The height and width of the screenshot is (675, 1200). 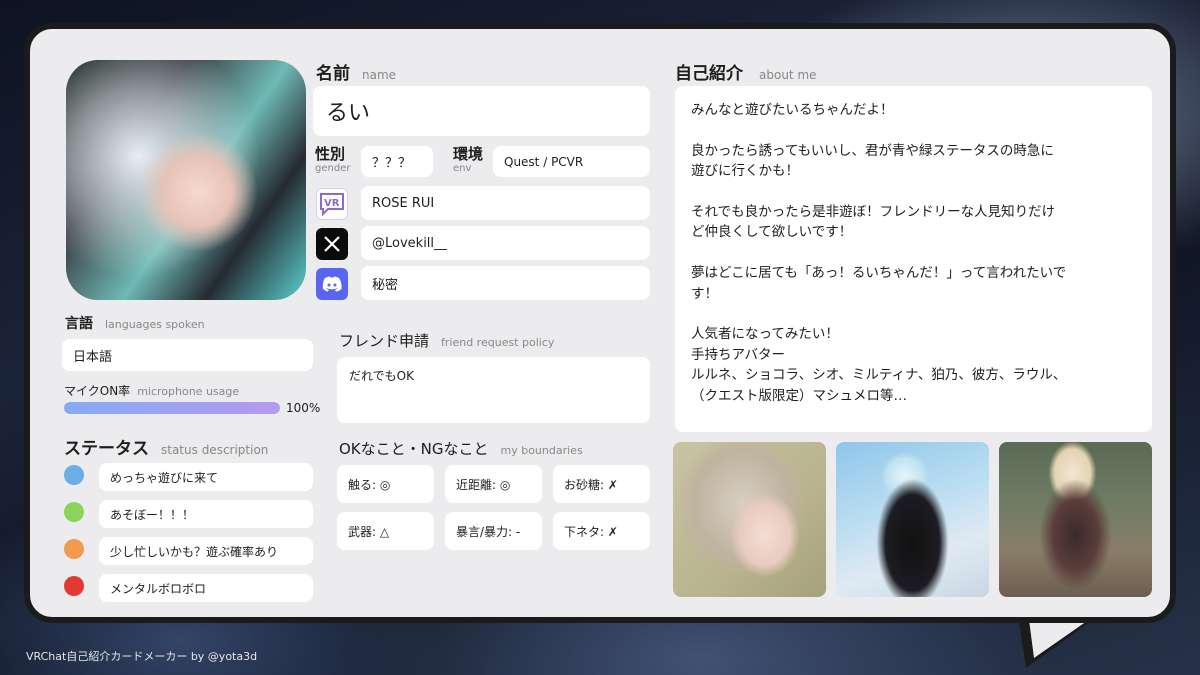 I want to click on boundary-dirty-jokes: 下ネタ: ✗, so click(x=601, y=531).